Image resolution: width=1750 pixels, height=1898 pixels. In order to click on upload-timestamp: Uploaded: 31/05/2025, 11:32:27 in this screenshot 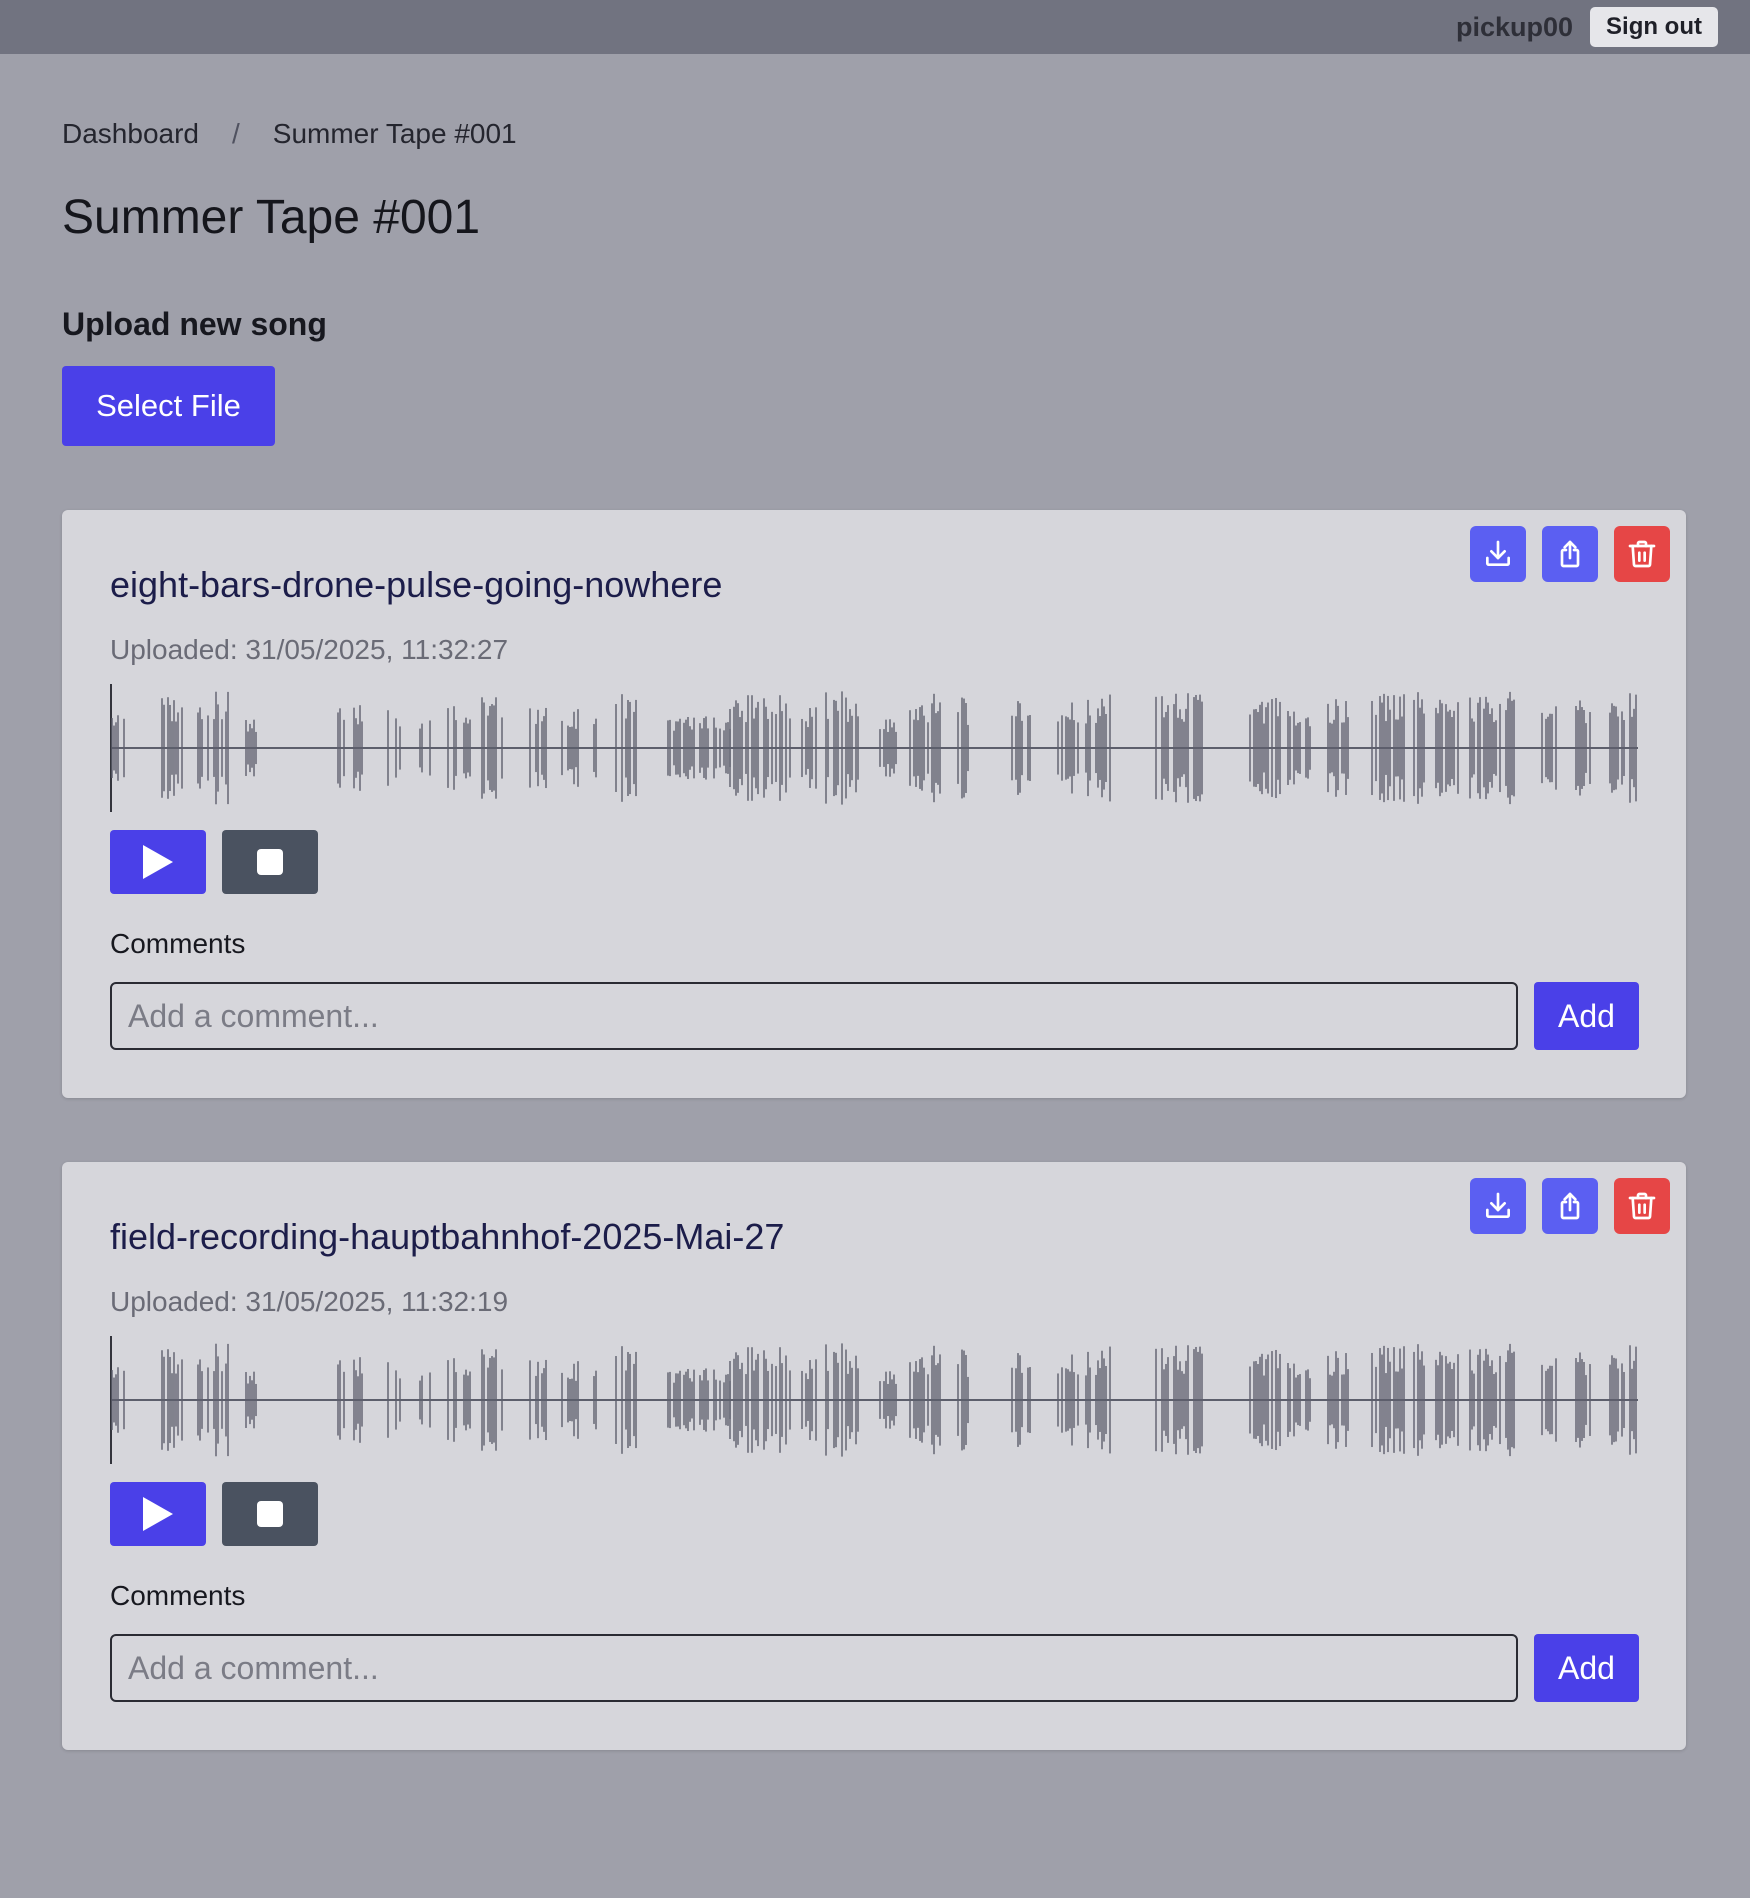, I will do `click(309, 649)`.